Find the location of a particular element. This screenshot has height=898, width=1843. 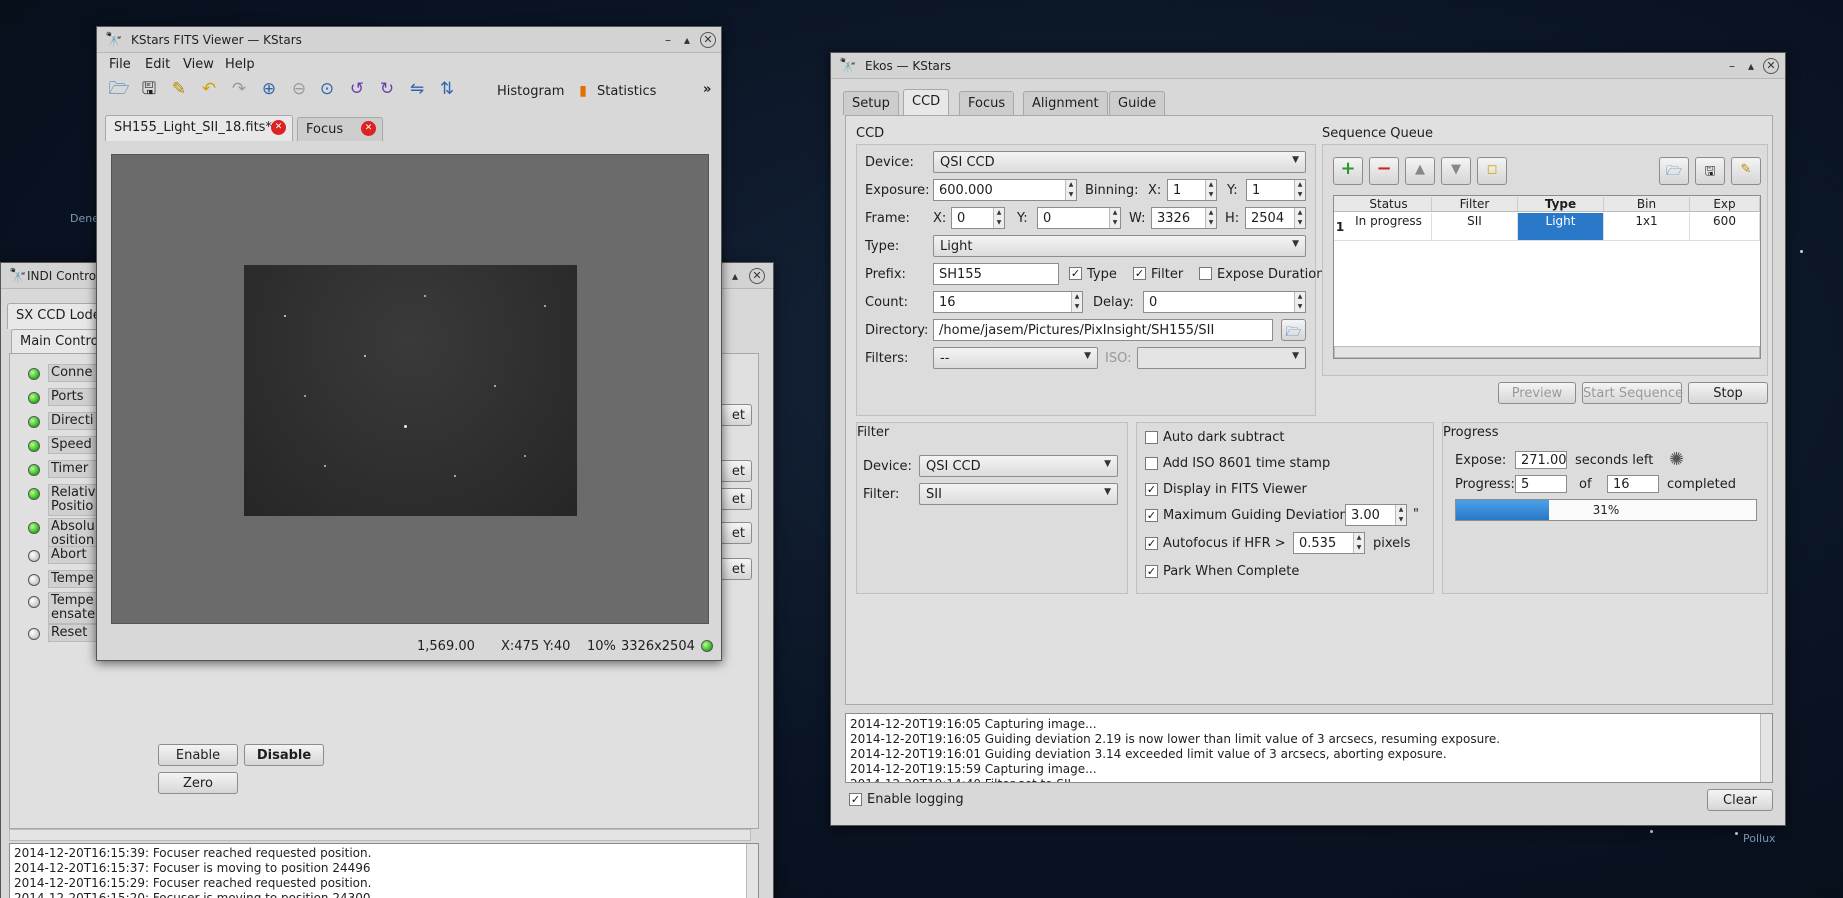

tab-ccd: CCD is located at coordinates (926, 102).